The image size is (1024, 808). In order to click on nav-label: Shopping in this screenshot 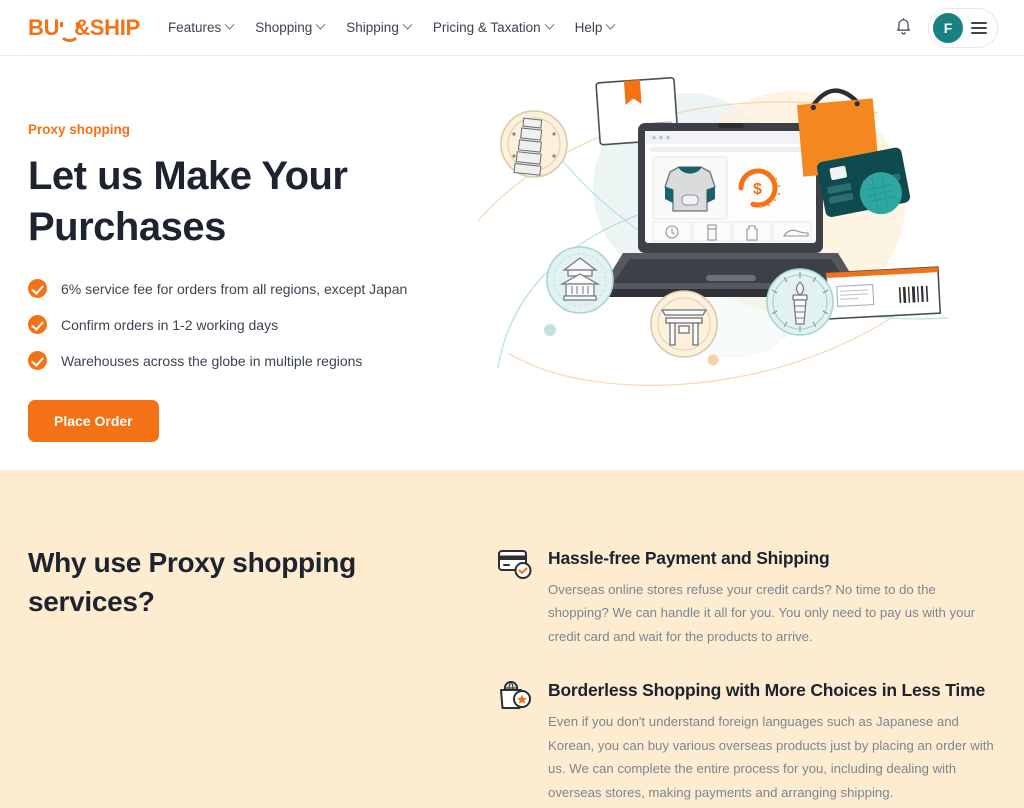, I will do `click(284, 27)`.